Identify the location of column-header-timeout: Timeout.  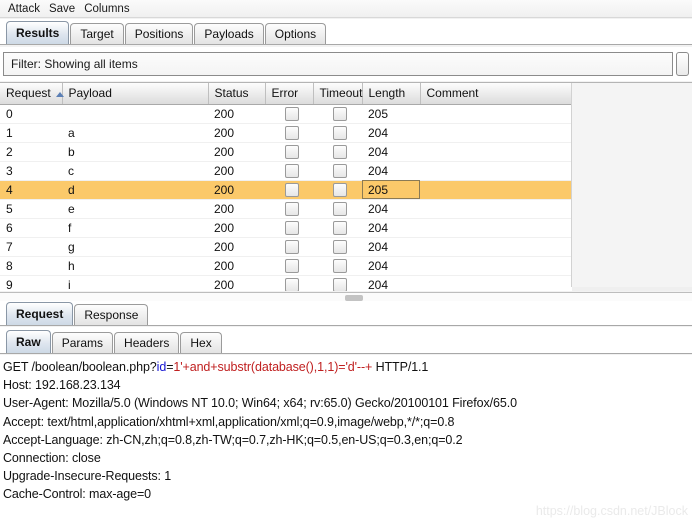
(338, 94).